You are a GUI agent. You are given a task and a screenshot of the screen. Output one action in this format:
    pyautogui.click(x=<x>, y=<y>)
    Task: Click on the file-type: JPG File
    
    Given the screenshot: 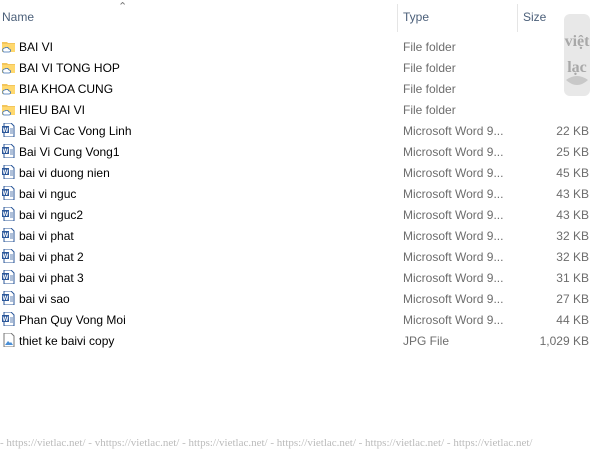 What is the action you would take?
    pyautogui.click(x=426, y=341)
    